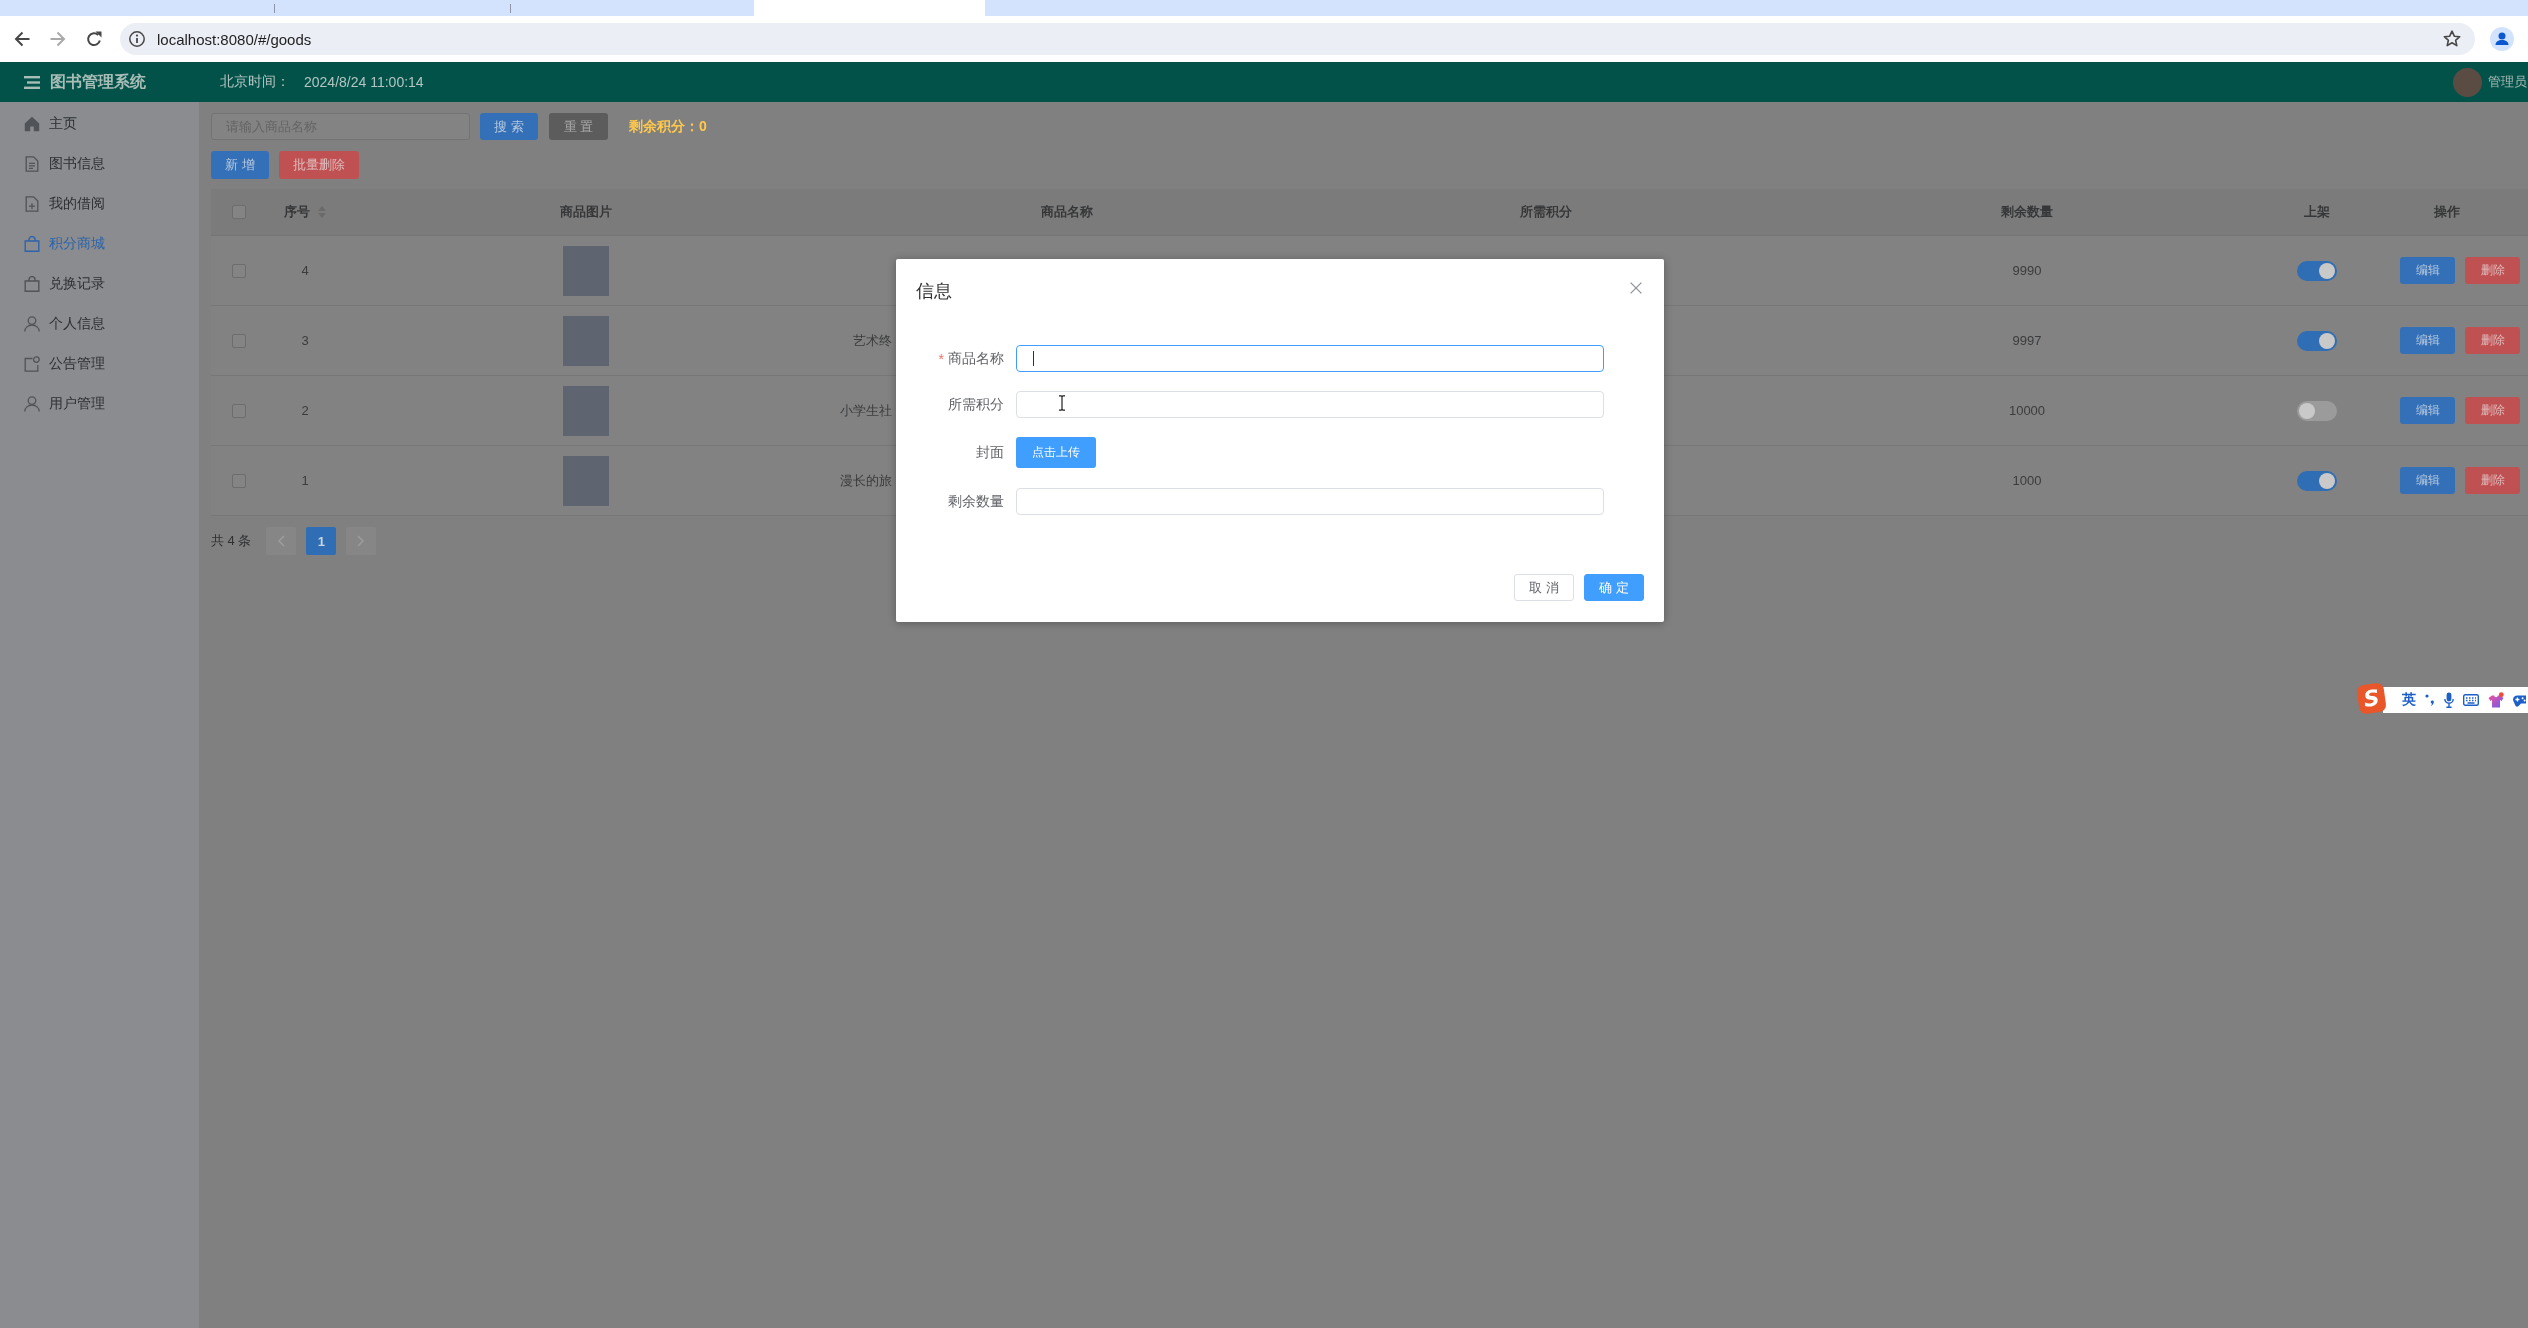 This screenshot has height=1328, width=2528. What do you see at coordinates (2027, 212) in the screenshot?
I see `column-header: 剩余数量` at bounding box center [2027, 212].